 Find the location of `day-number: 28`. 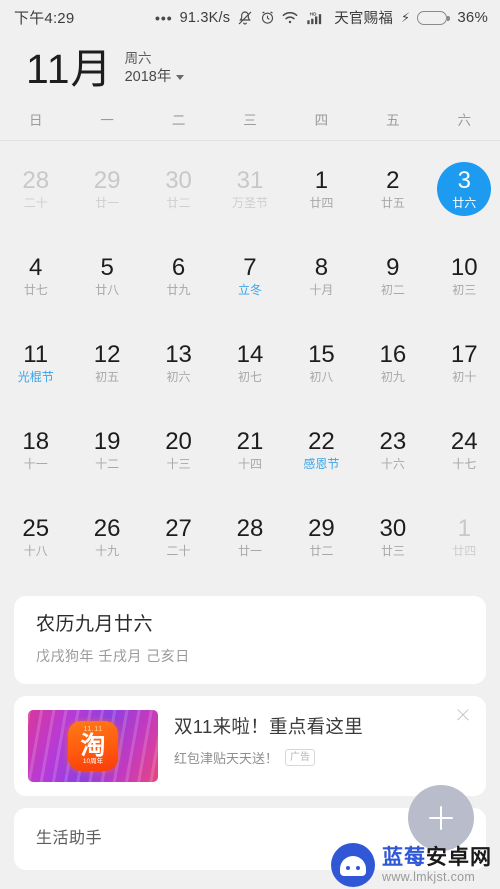

day-number: 28 is located at coordinates (250, 528).